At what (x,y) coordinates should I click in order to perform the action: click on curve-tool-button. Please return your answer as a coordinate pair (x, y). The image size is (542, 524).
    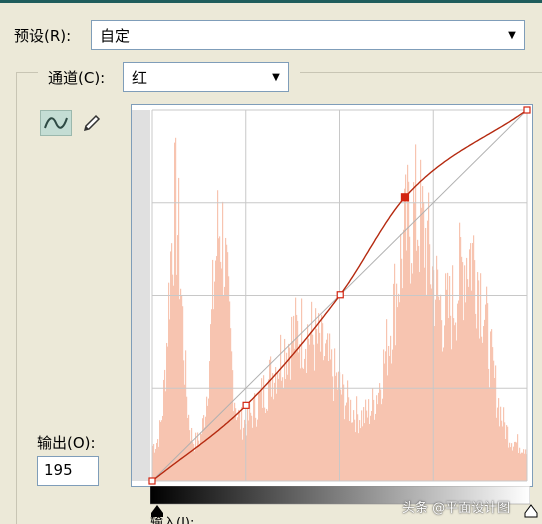
    Looking at the image, I should click on (56, 123).